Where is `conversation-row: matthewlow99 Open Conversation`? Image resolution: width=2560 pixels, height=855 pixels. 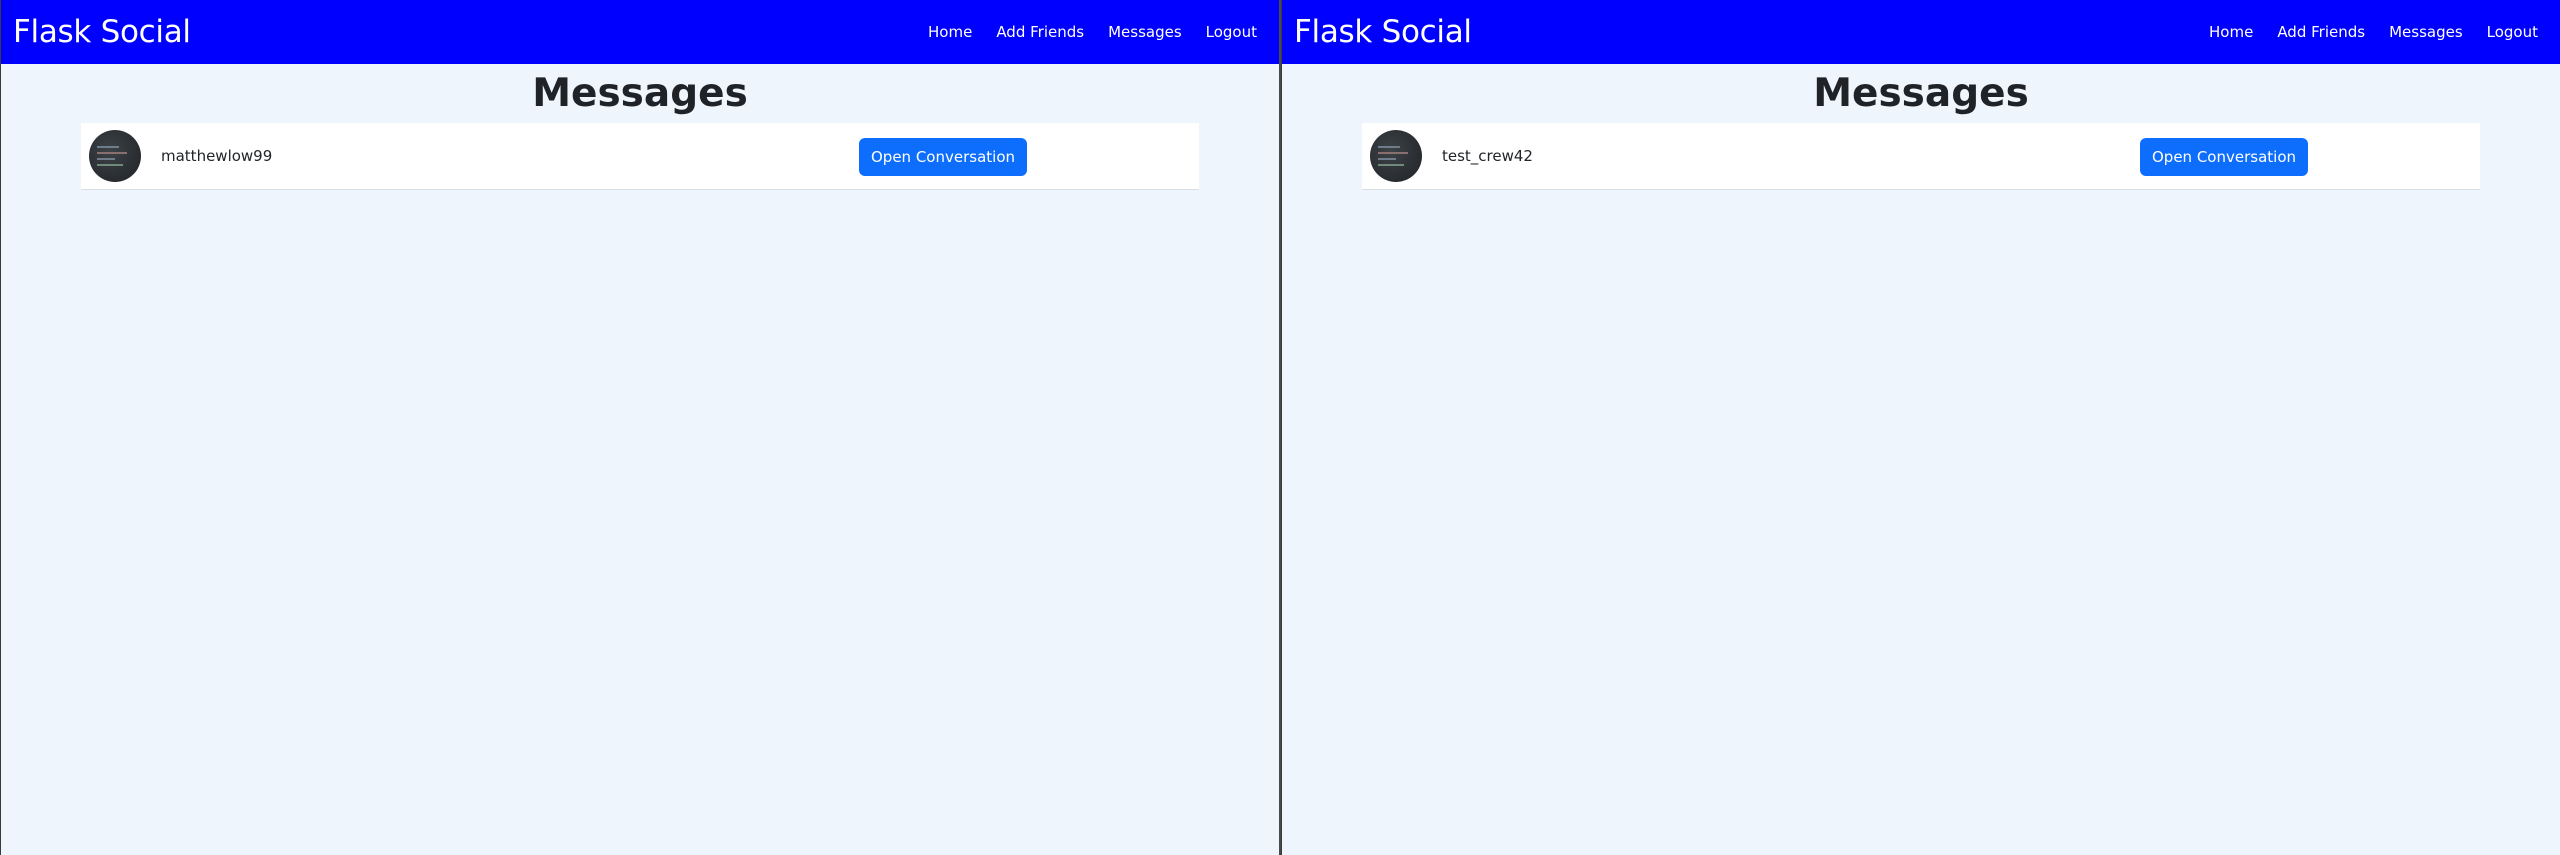 conversation-row: matthewlow99 Open Conversation is located at coordinates (640, 156).